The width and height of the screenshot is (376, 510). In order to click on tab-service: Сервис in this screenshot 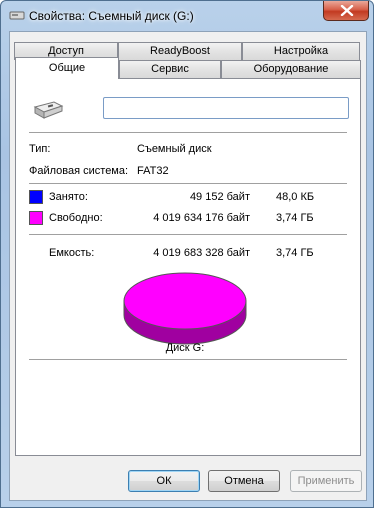, I will do `click(170, 69)`.